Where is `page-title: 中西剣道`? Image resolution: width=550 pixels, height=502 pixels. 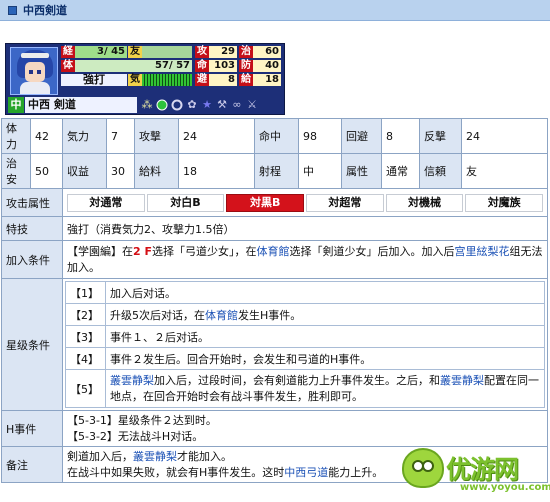
page-title: 中西剣道 is located at coordinates (45, 10).